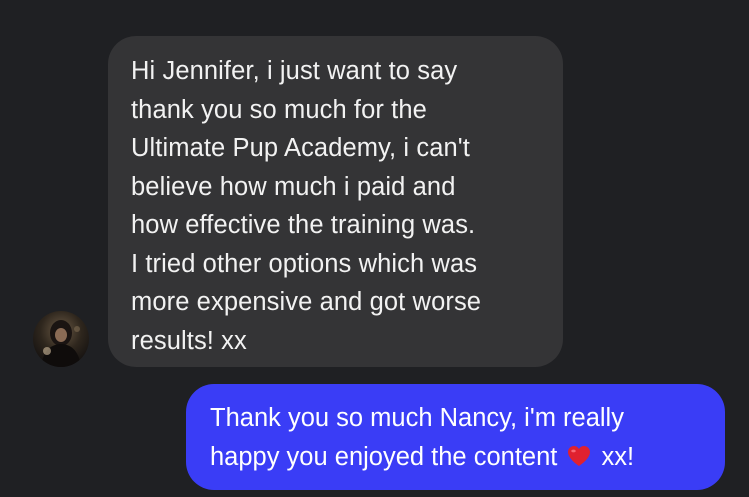 Image resolution: width=749 pixels, height=497 pixels. I want to click on message-line: thank you so much for the, so click(279, 109).